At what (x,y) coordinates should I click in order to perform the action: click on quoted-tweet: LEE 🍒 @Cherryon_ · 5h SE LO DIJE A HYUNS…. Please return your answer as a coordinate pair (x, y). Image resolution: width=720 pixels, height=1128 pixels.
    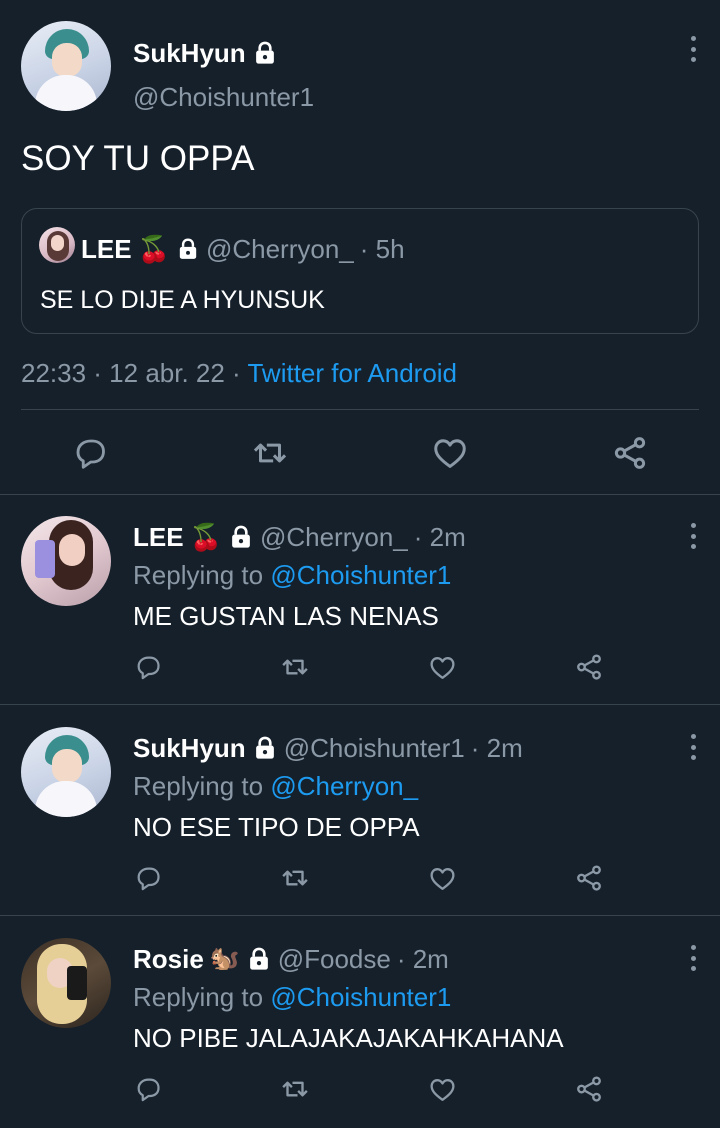
    Looking at the image, I should click on (360, 271).